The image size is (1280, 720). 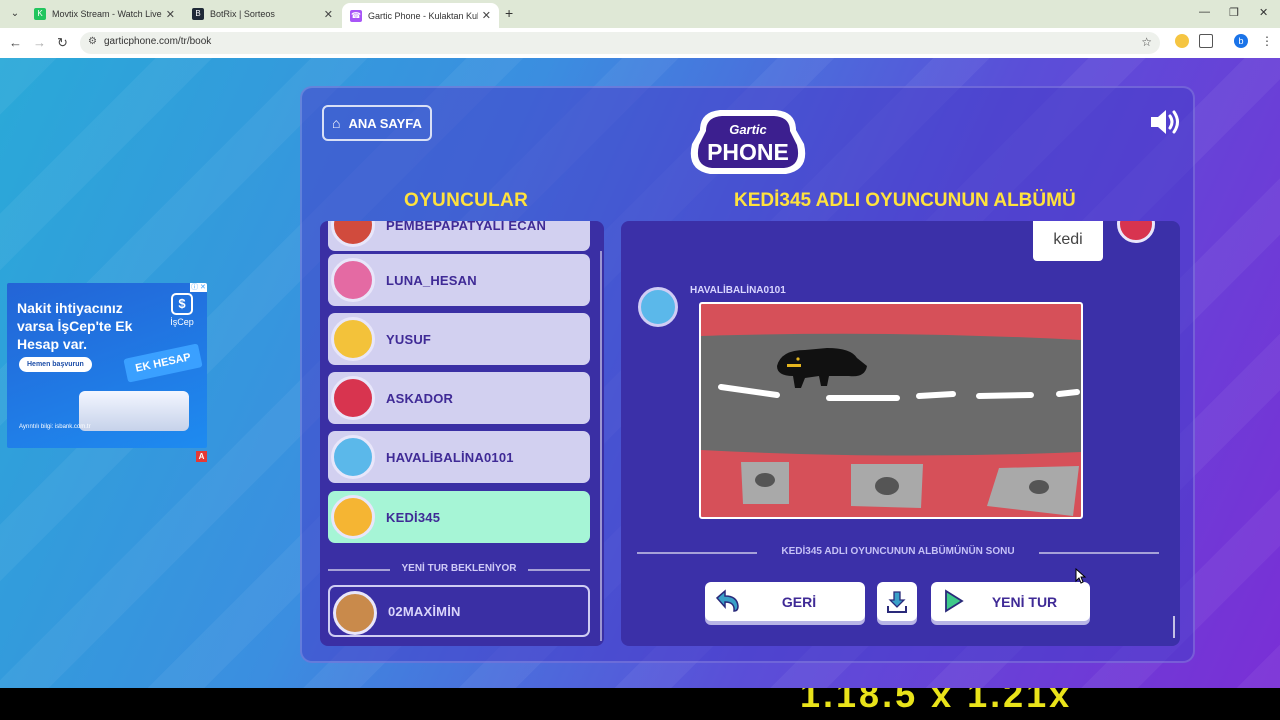 What do you see at coordinates (424, 611) in the screenshot?
I see `player-name: 02MAXİMİN` at bounding box center [424, 611].